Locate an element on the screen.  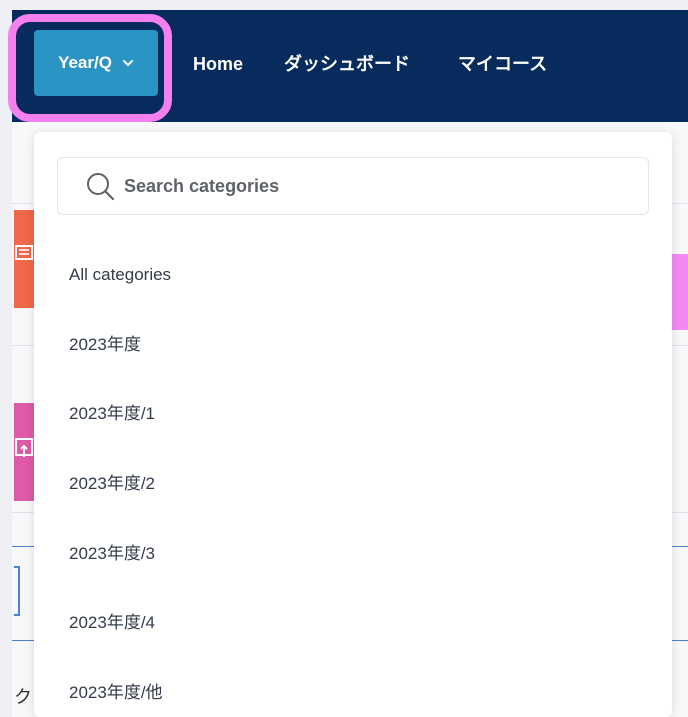
category-item: 2023年度/3 is located at coordinates (112, 554).